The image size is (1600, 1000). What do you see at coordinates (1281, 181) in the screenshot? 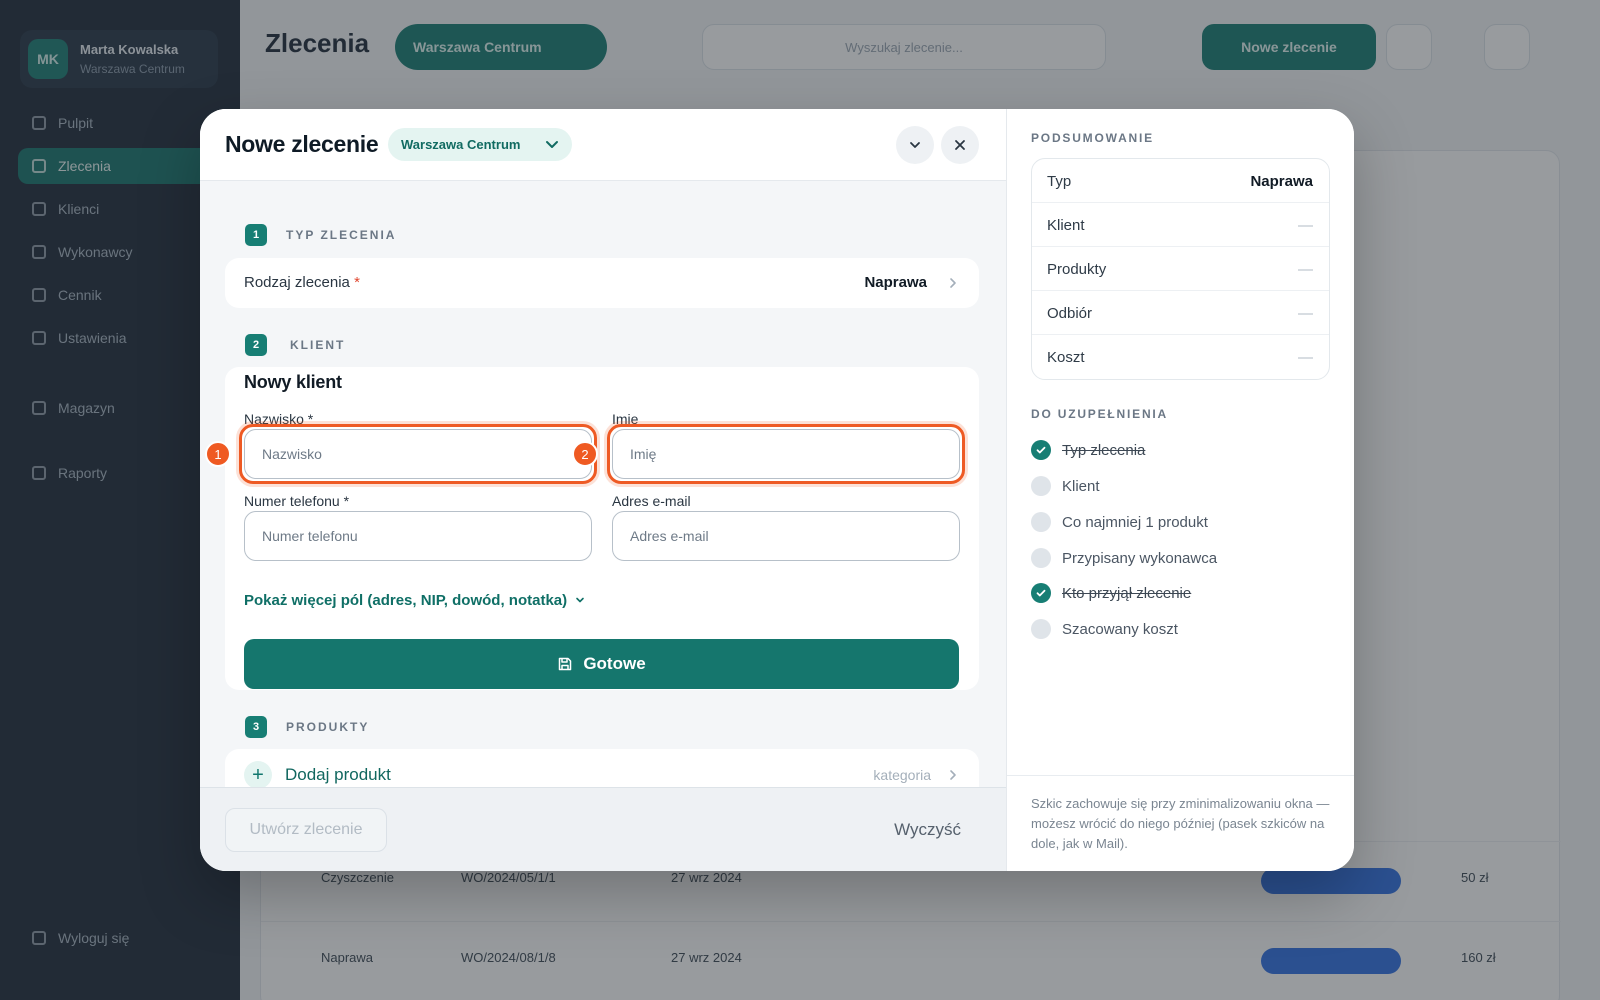
I see `summary-value: Naprawa` at bounding box center [1281, 181].